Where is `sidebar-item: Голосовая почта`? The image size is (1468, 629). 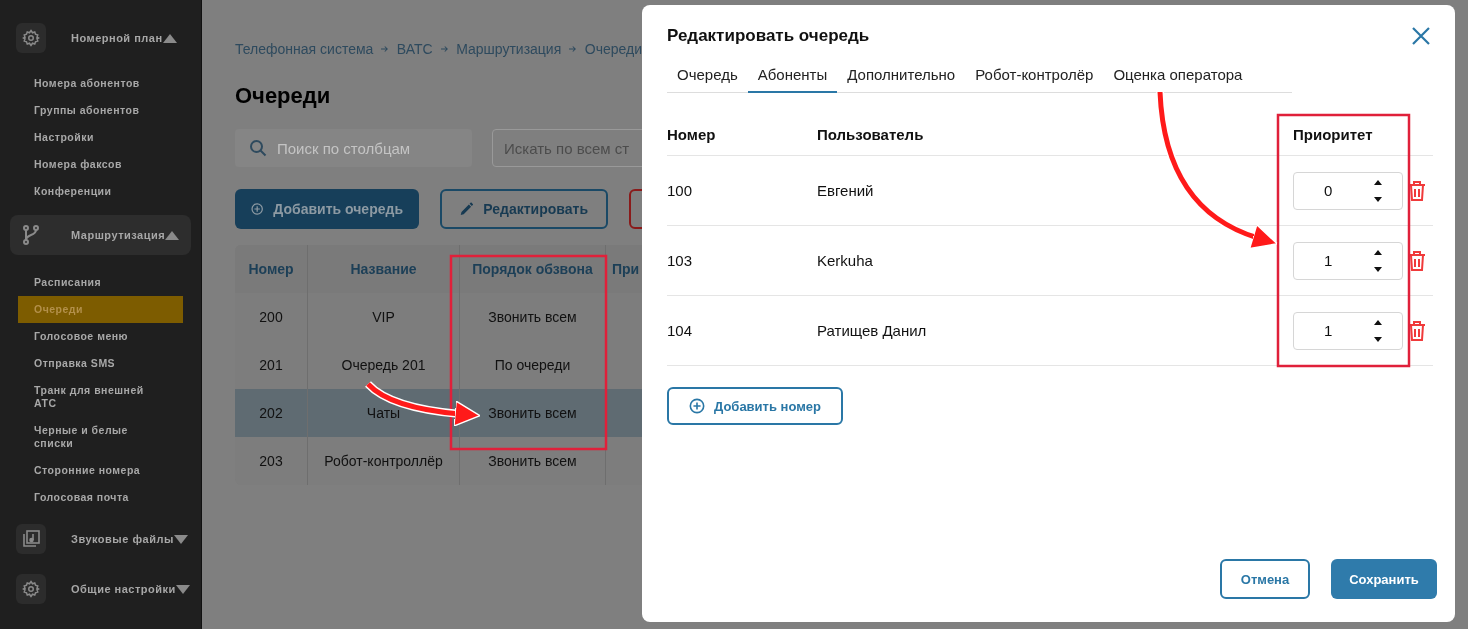
sidebar-item: Голосовая почта is located at coordinates (98, 497).